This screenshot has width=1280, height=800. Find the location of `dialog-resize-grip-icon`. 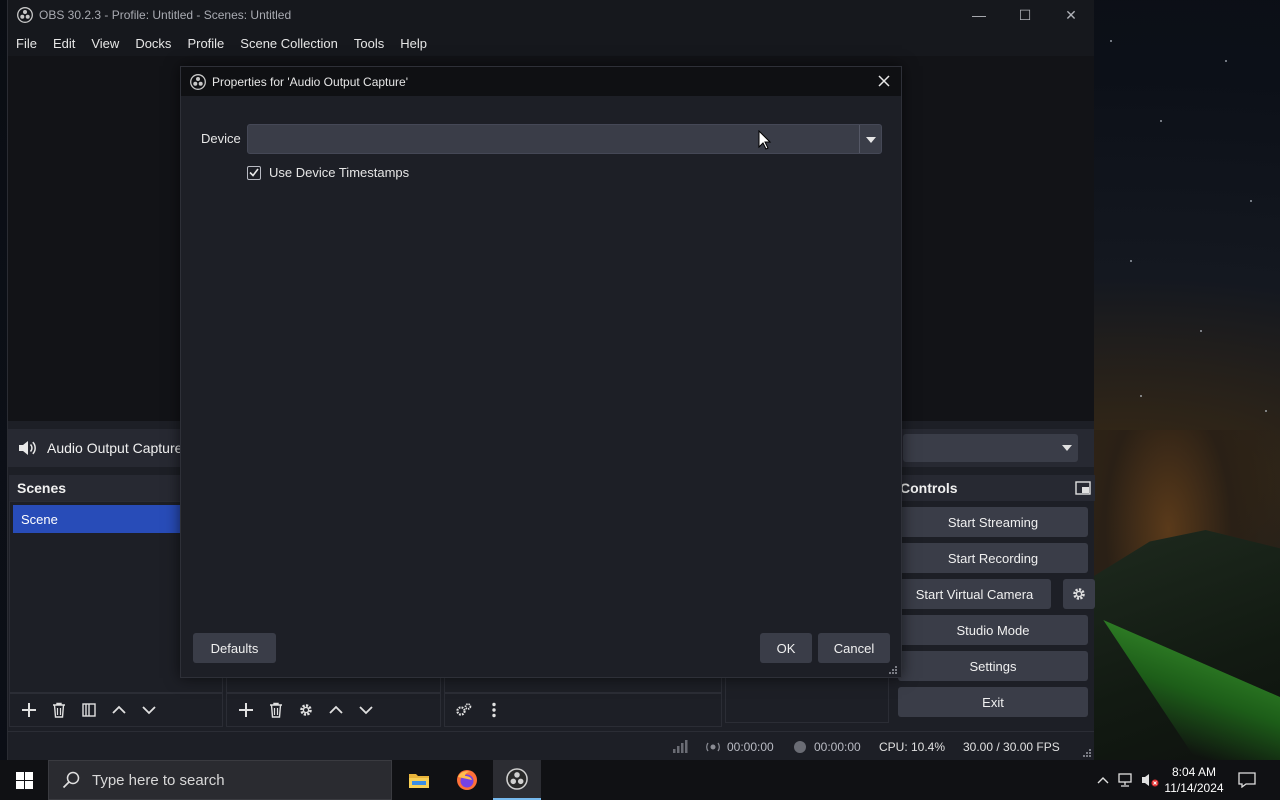

dialog-resize-grip-icon is located at coordinates (893, 669).